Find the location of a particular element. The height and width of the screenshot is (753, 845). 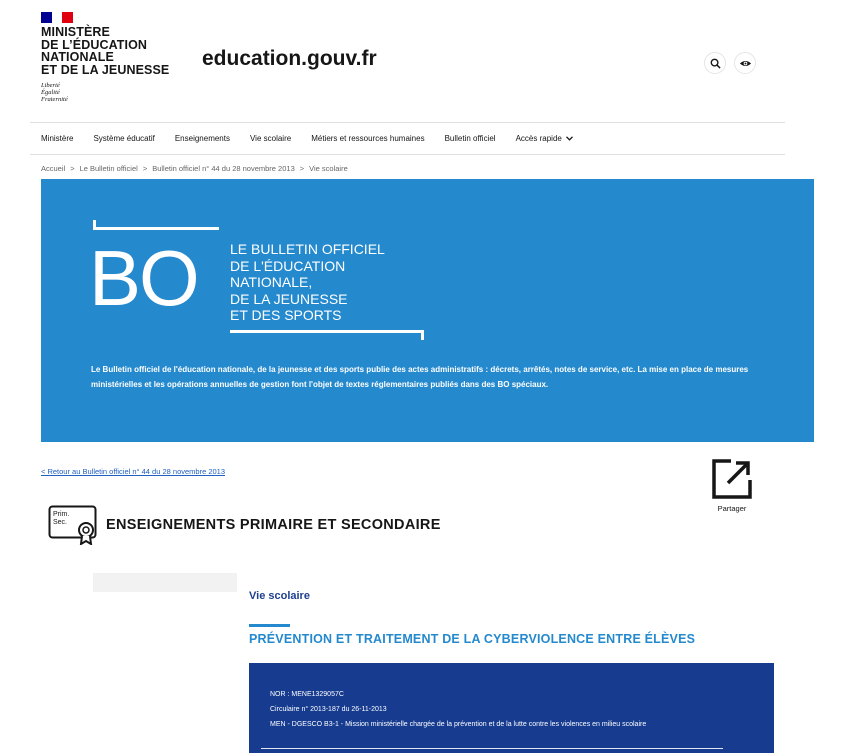

site-title: education.gouv.fr is located at coordinates (289, 59).